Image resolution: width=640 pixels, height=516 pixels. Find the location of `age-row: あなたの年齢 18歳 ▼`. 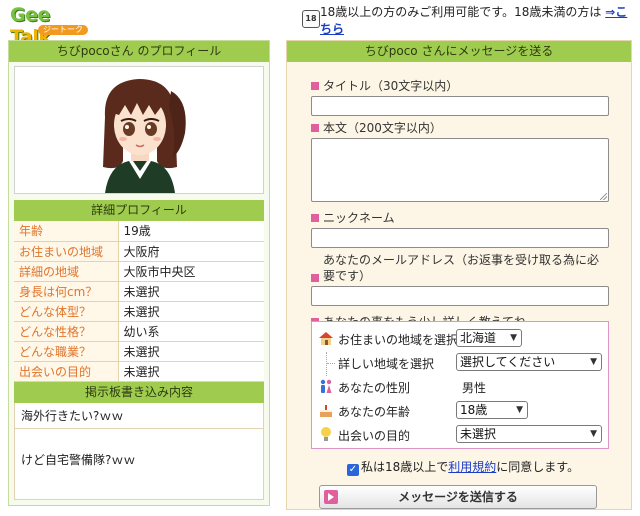

age-row: あなたの年齢 18歳 ▼ is located at coordinates (463, 412).